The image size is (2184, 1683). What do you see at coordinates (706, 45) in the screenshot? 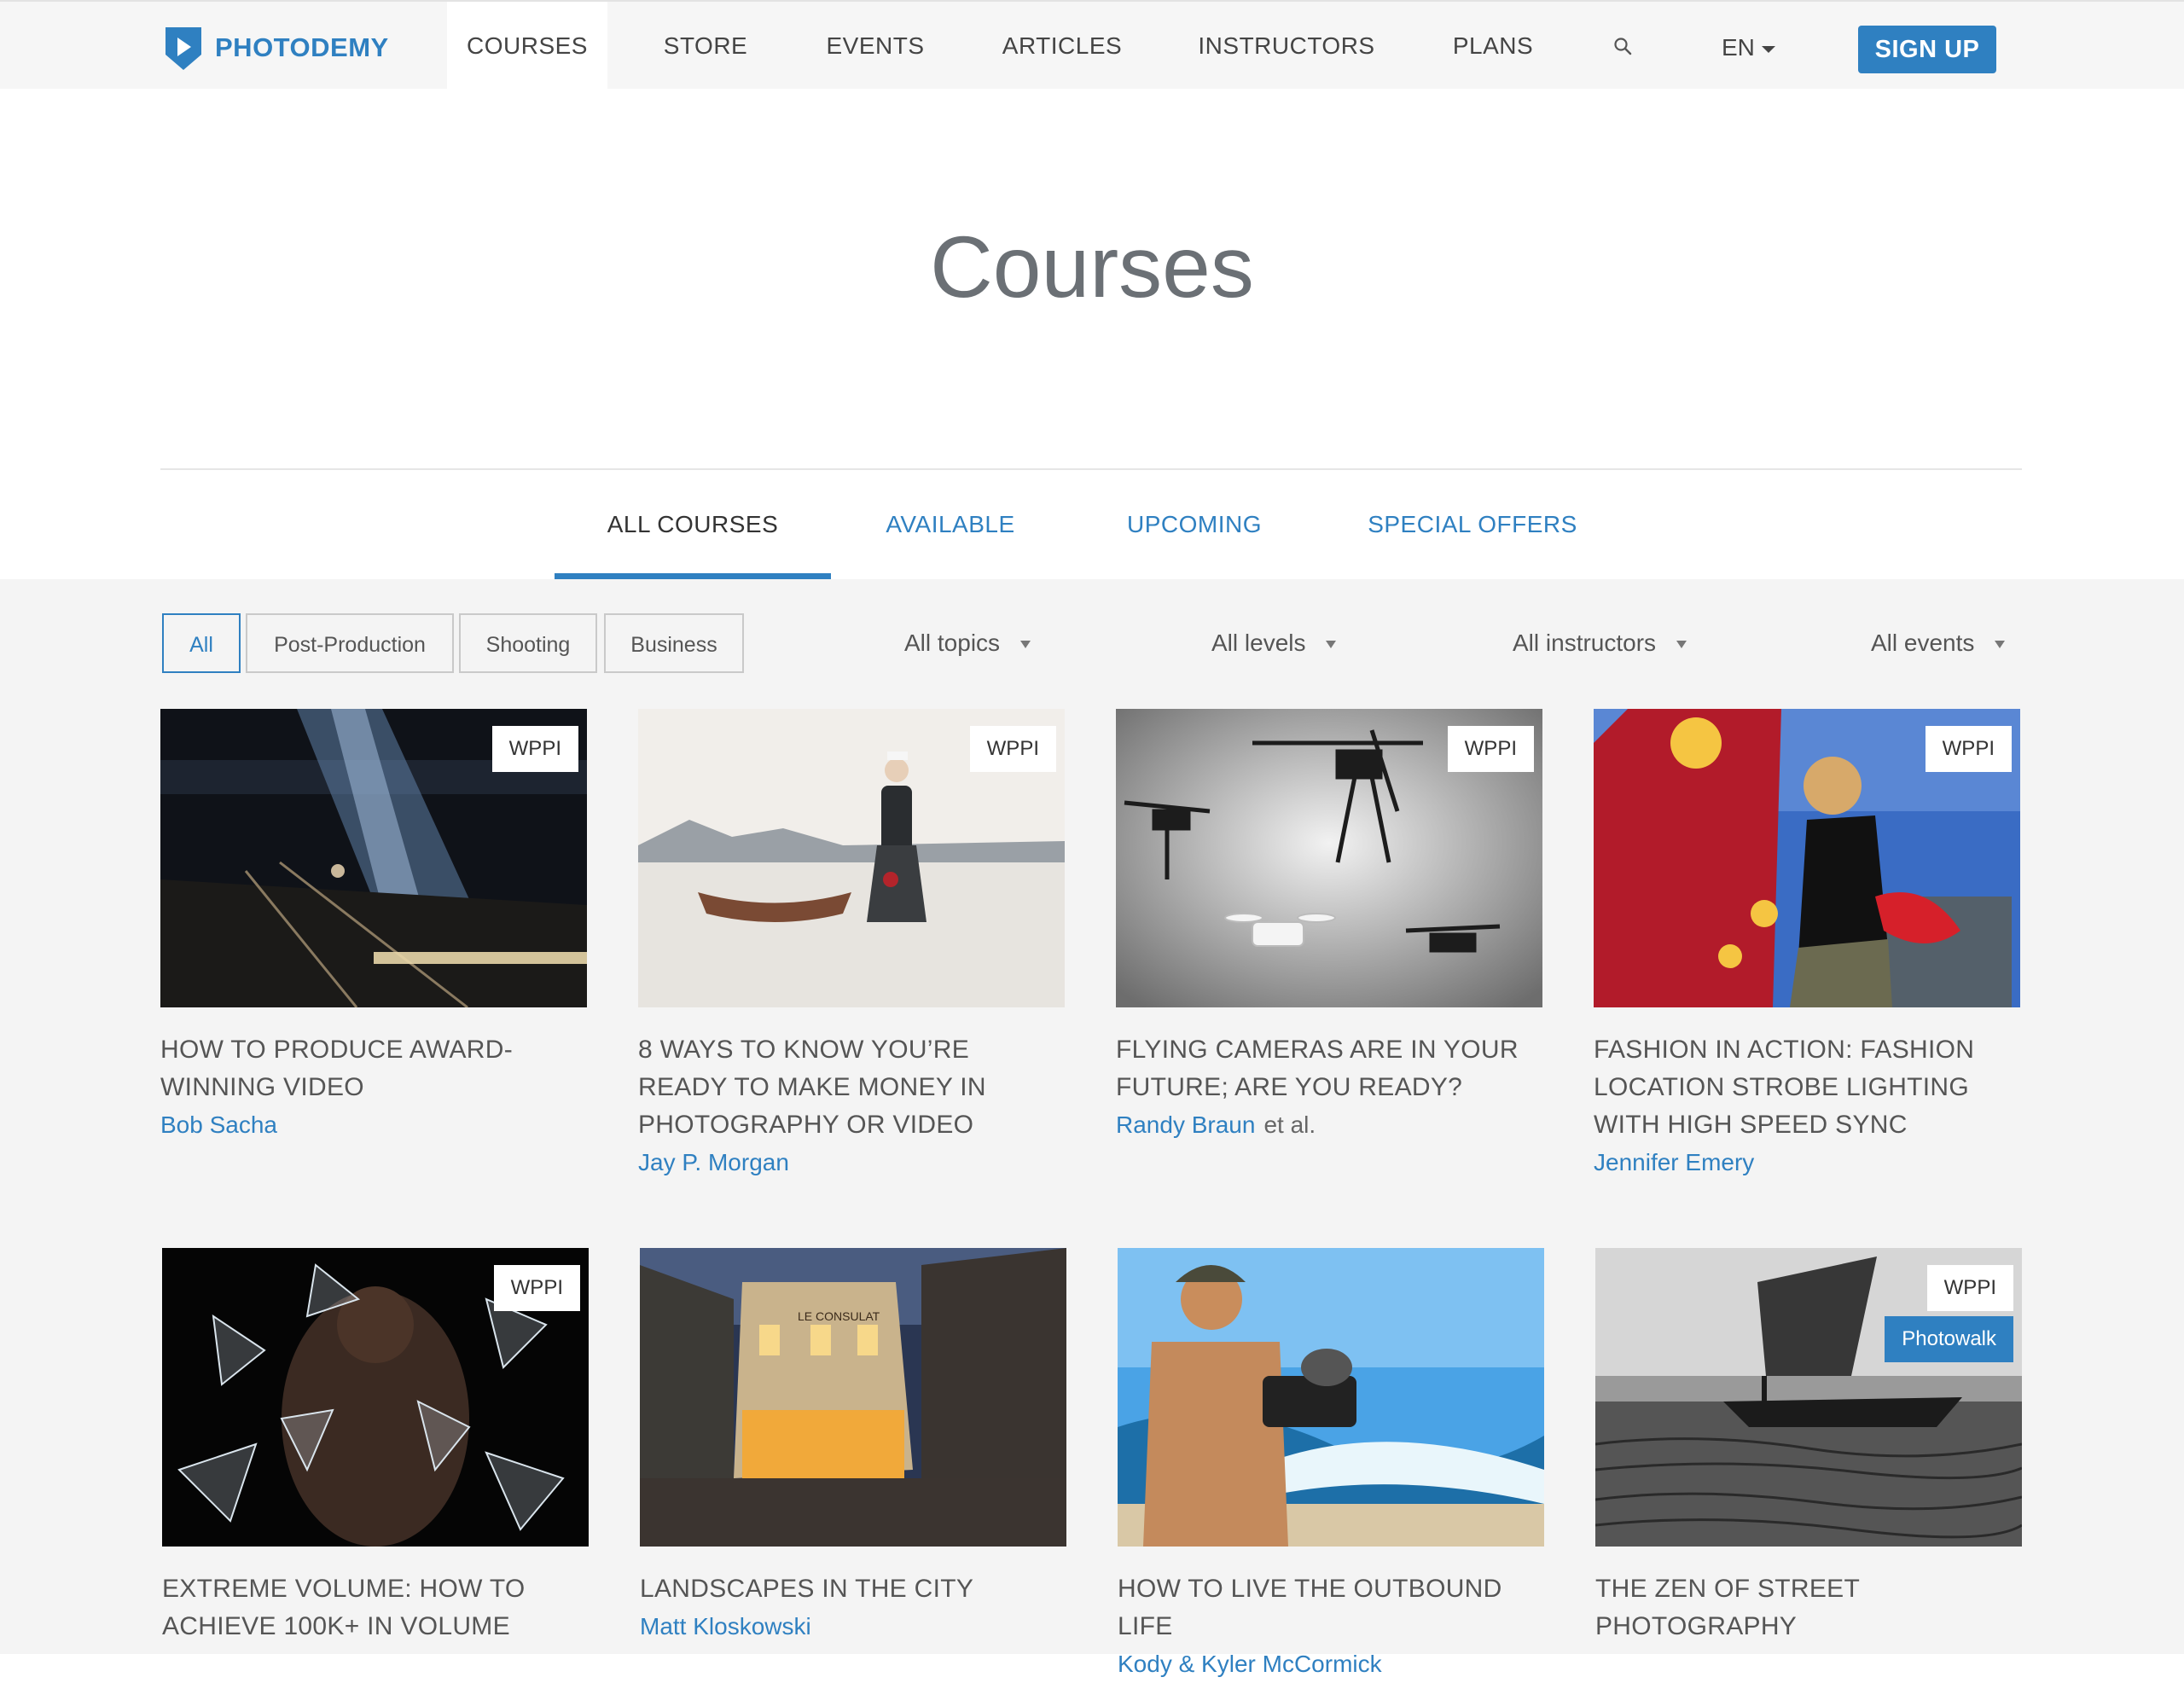
I see `nav-store: STORE` at bounding box center [706, 45].